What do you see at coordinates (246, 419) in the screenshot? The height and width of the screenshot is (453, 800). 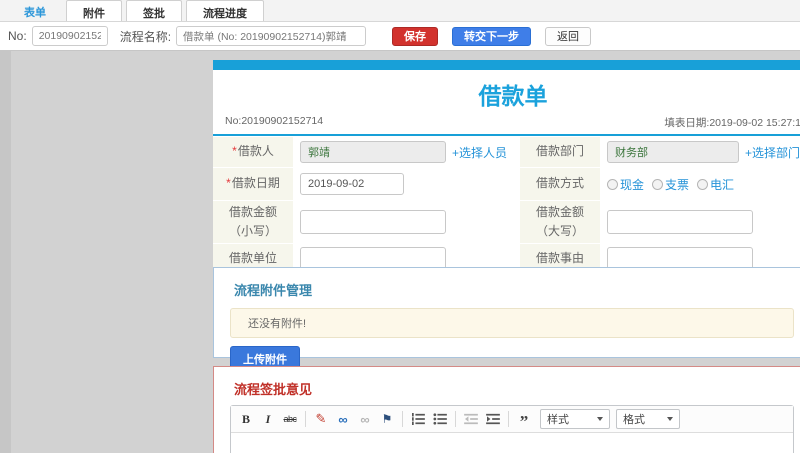 I see `bold-icon: B` at bounding box center [246, 419].